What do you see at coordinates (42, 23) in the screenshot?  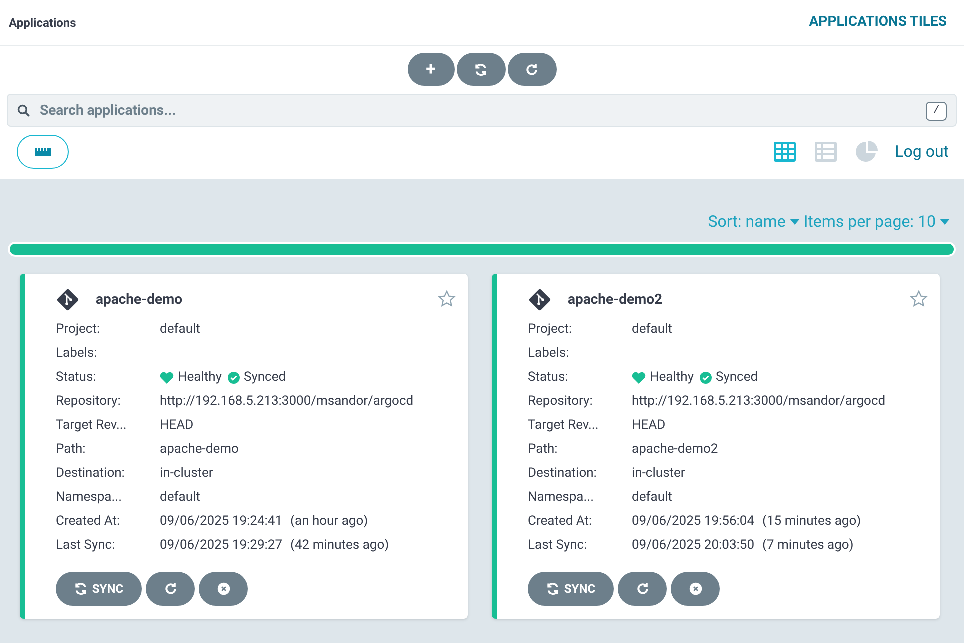 I see `page-title: Applications` at bounding box center [42, 23].